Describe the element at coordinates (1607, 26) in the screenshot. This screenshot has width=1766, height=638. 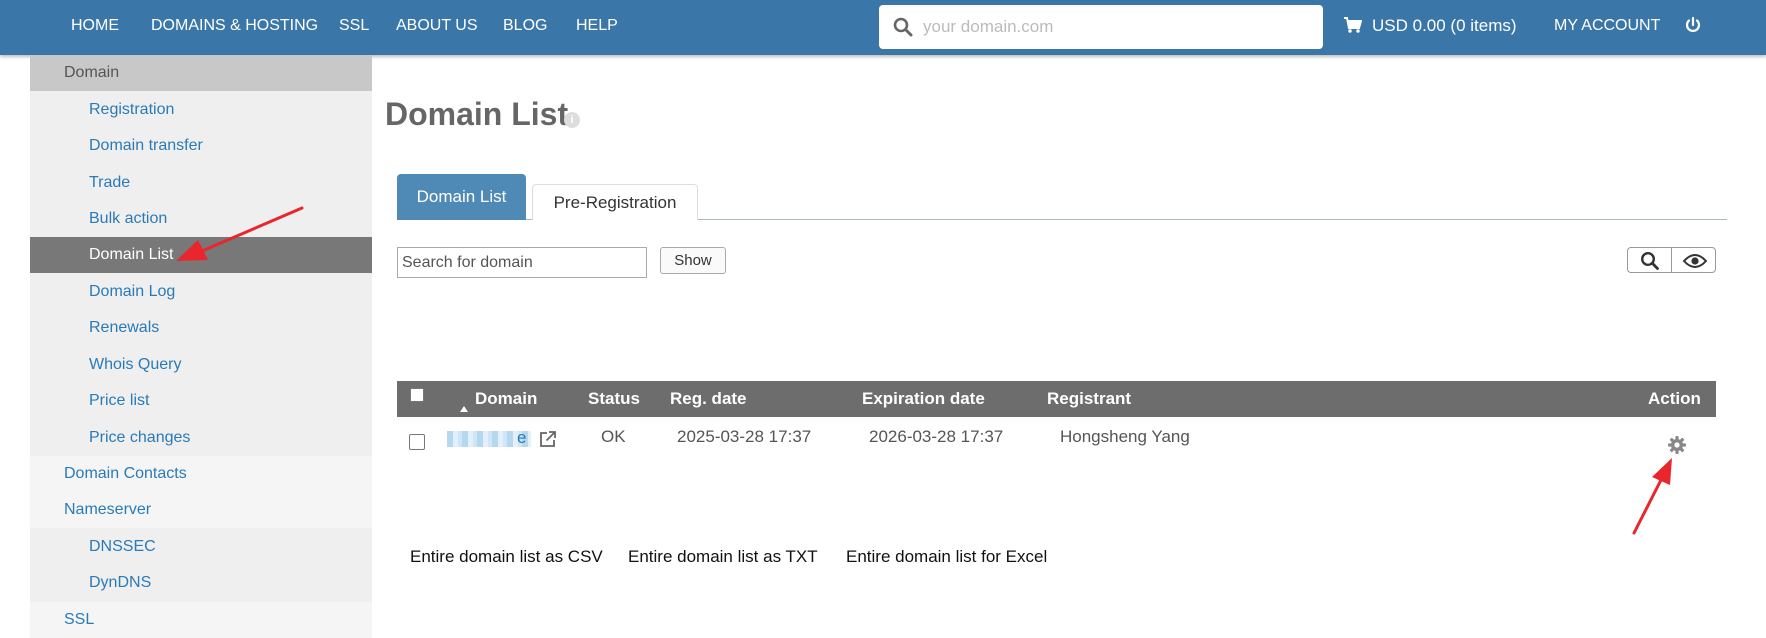
I see `nav-my-account: MY ACCOUNT` at that location.